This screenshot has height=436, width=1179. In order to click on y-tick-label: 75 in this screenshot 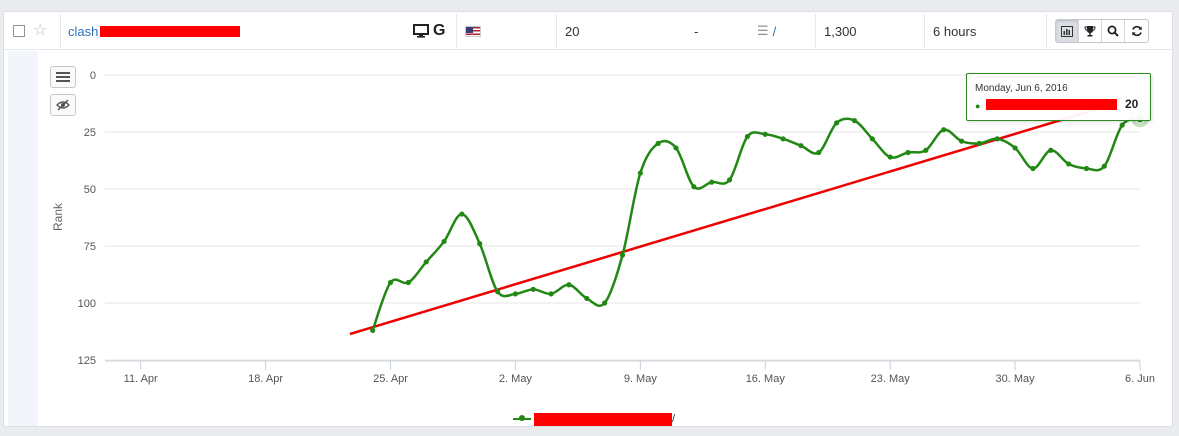, I will do `click(90, 247)`.